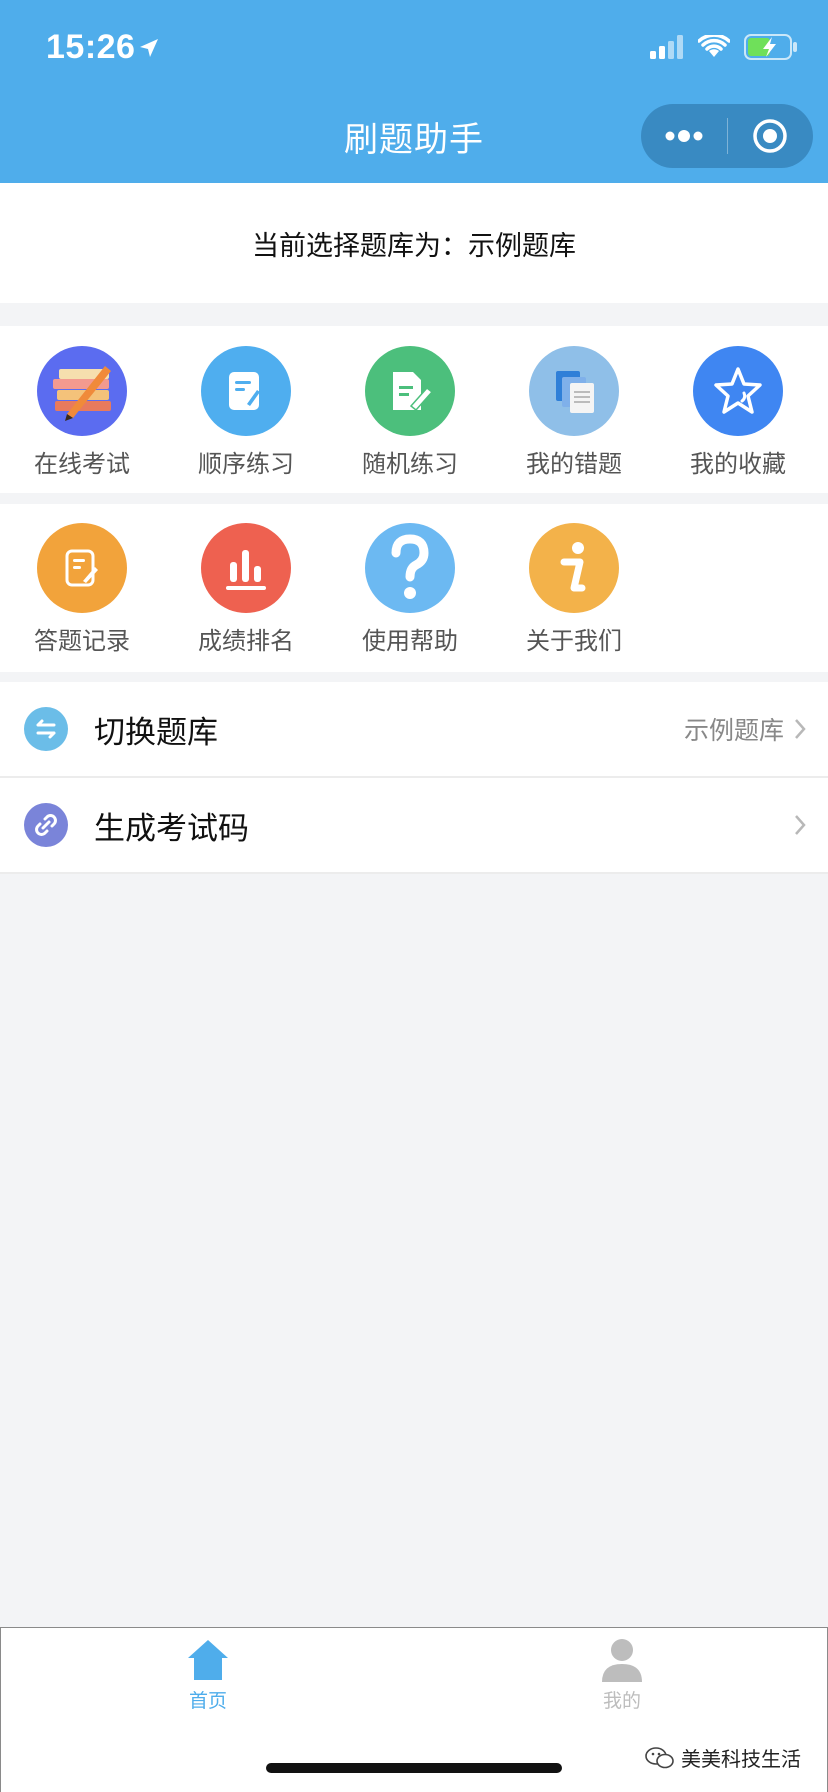 The width and height of the screenshot is (828, 1792). I want to click on grid-item-my-favorites: 我的收藏, so click(738, 412).